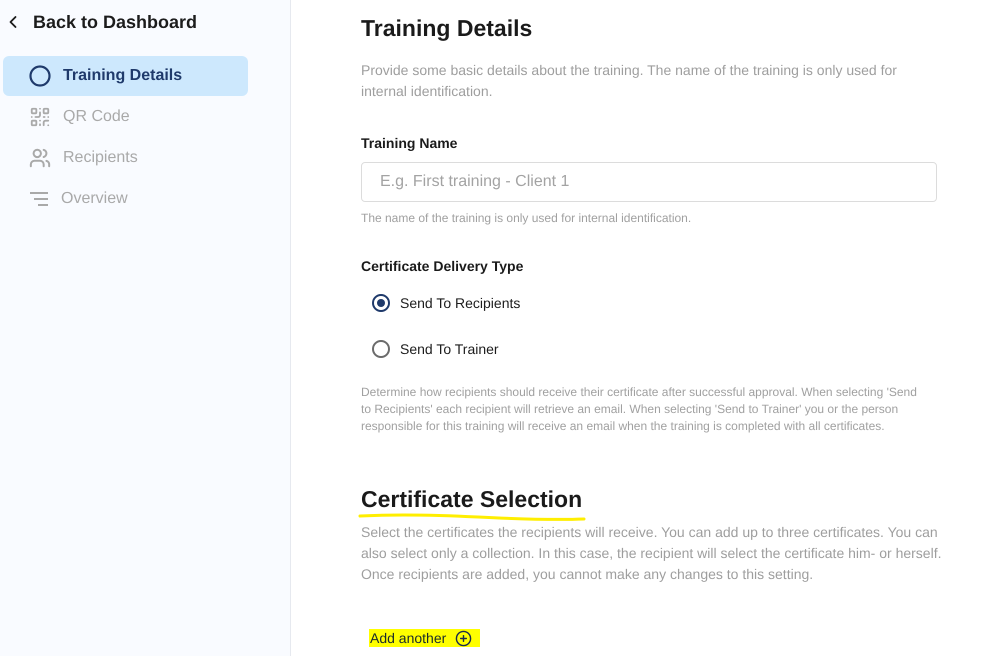 The height and width of the screenshot is (656, 981). I want to click on field-label: Certificate Delivery Type, so click(442, 266).